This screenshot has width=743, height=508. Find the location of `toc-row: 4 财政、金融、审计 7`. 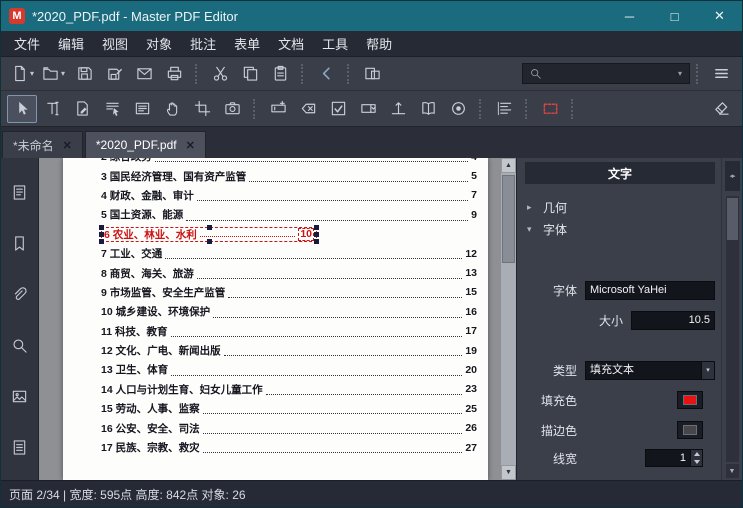

toc-row: 4 财政、金融、审计 7 is located at coordinates (289, 195).